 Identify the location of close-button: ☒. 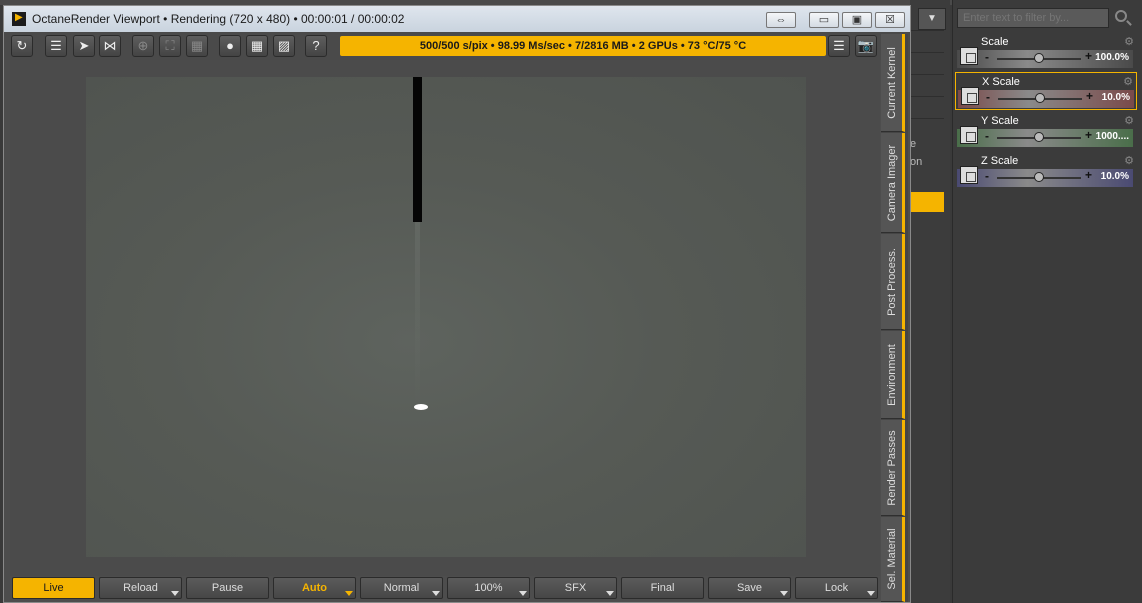
(890, 20).